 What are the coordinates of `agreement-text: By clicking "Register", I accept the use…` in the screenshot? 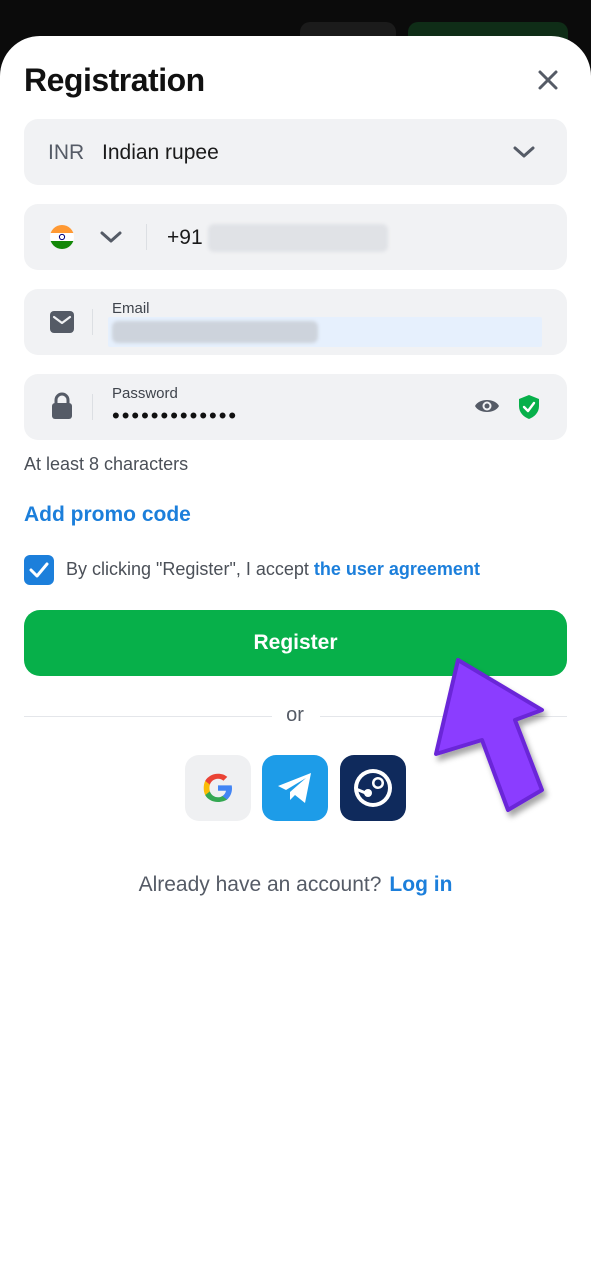 It's located at (273, 569).